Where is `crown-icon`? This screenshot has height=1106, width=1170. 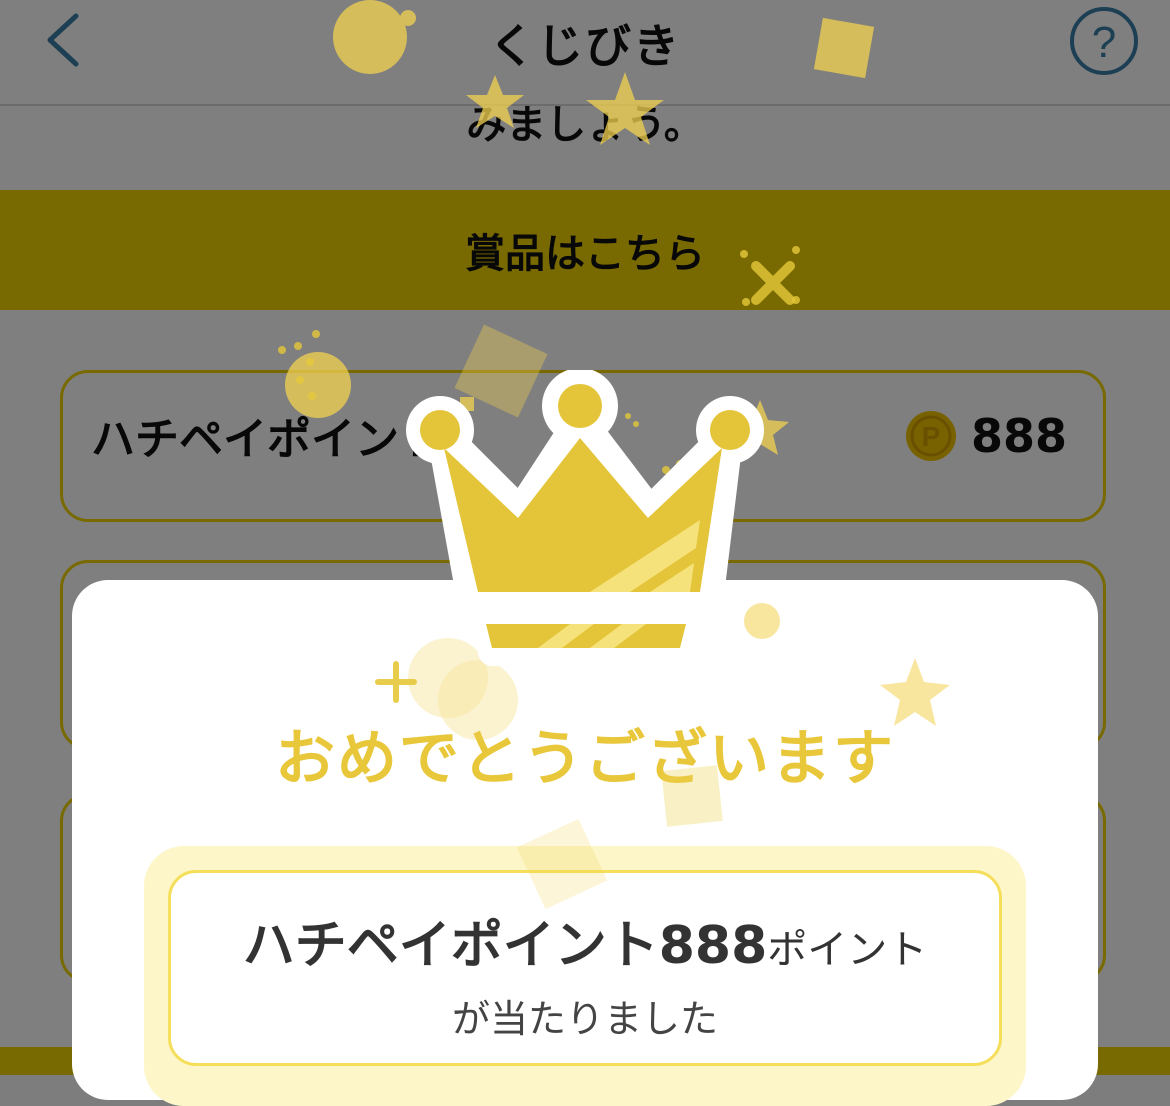 crown-icon is located at coordinates (585, 518).